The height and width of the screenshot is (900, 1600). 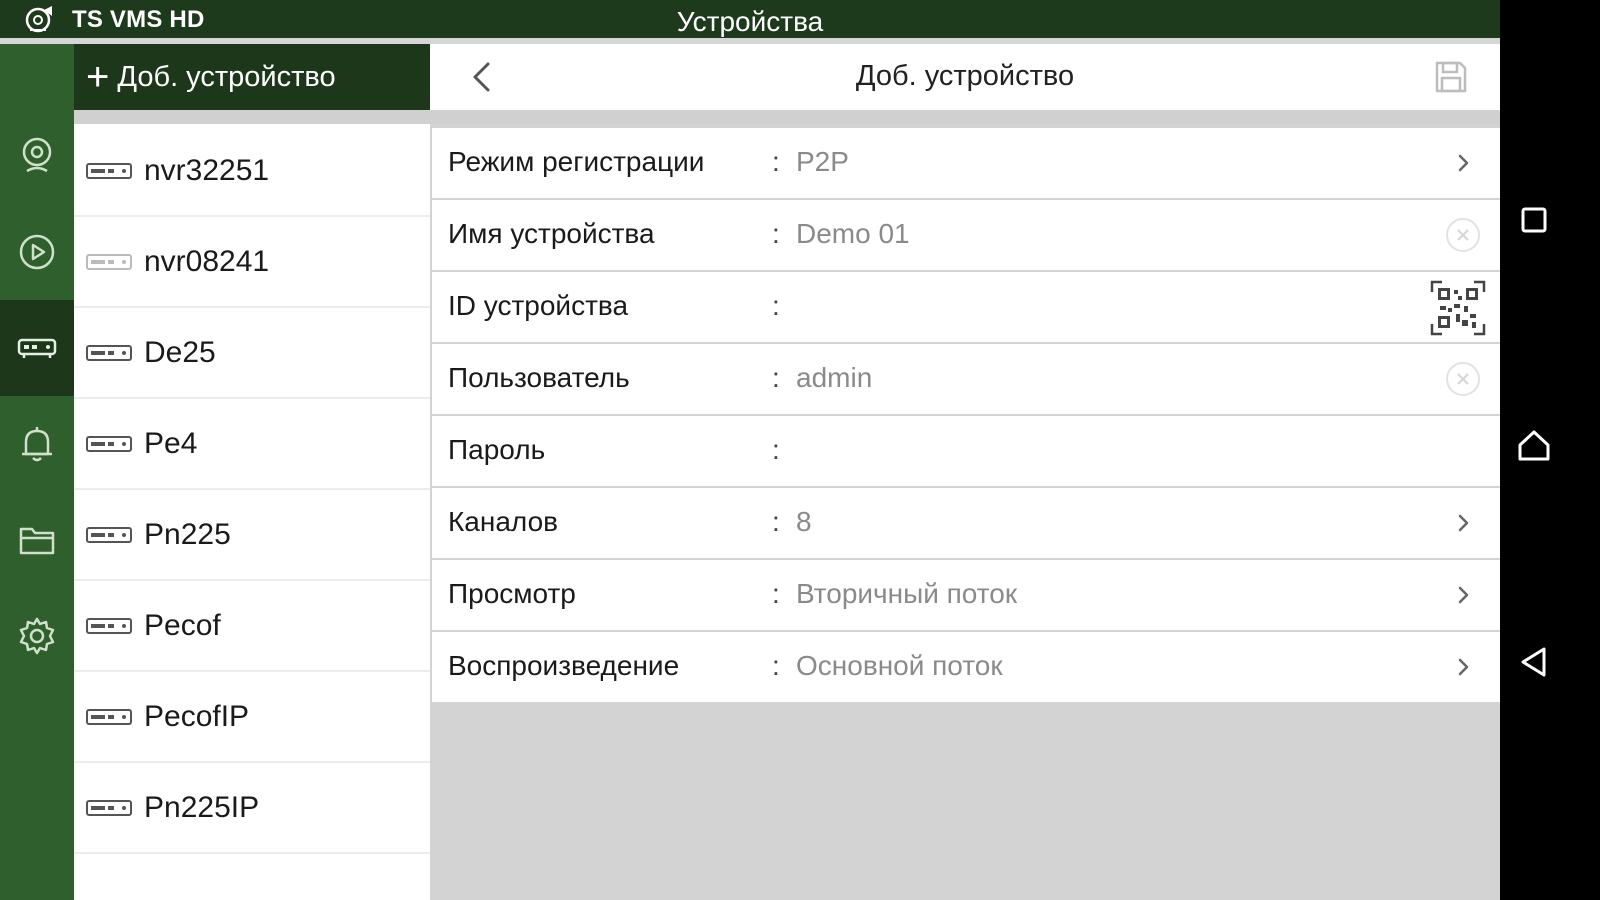 What do you see at coordinates (202, 807) in the screenshot?
I see `device-name: Pn225IP` at bounding box center [202, 807].